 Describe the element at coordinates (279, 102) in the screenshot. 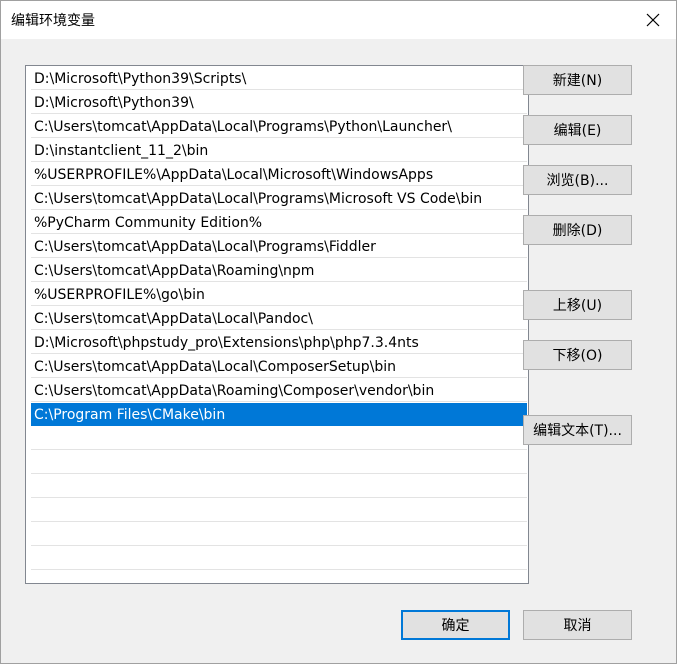

I see `list-item: D:\Microsoft\Python39\` at that location.